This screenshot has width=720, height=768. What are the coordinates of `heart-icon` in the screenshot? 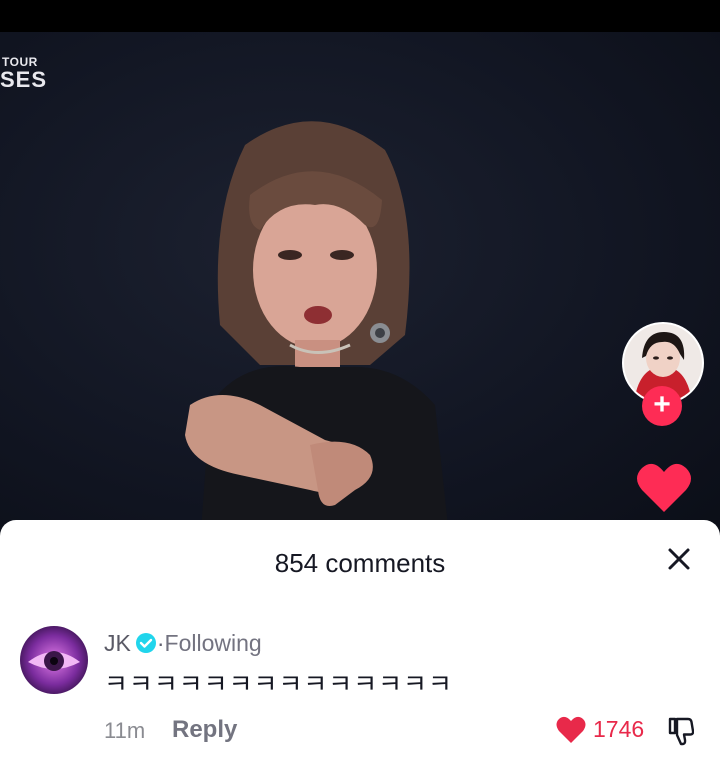 It's located at (664, 487).